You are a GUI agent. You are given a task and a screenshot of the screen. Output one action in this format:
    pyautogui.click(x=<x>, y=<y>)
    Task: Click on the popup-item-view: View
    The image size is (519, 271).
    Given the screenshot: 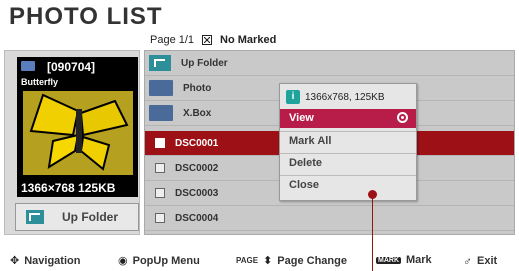 What is the action you would take?
    pyautogui.click(x=348, y=118)
    